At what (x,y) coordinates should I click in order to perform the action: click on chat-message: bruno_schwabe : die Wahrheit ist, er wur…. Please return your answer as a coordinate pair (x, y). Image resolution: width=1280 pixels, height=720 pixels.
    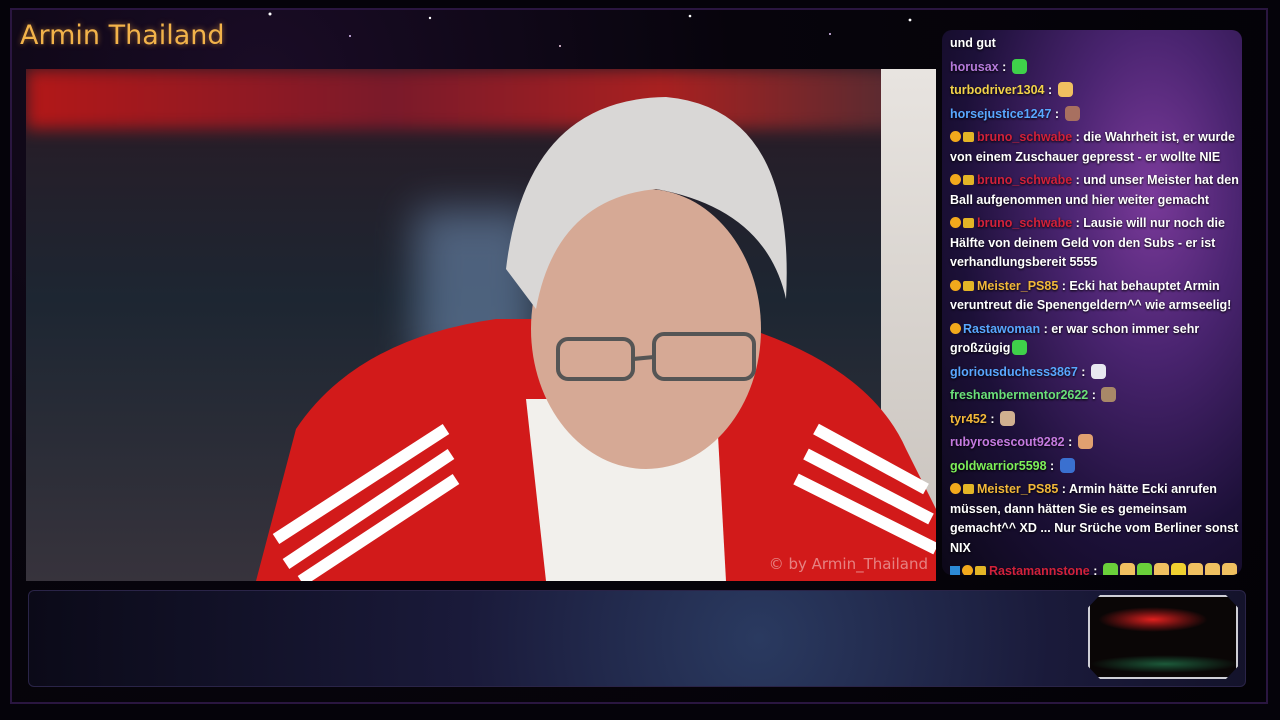
    Looking at the image, I should click on (1096, 147).